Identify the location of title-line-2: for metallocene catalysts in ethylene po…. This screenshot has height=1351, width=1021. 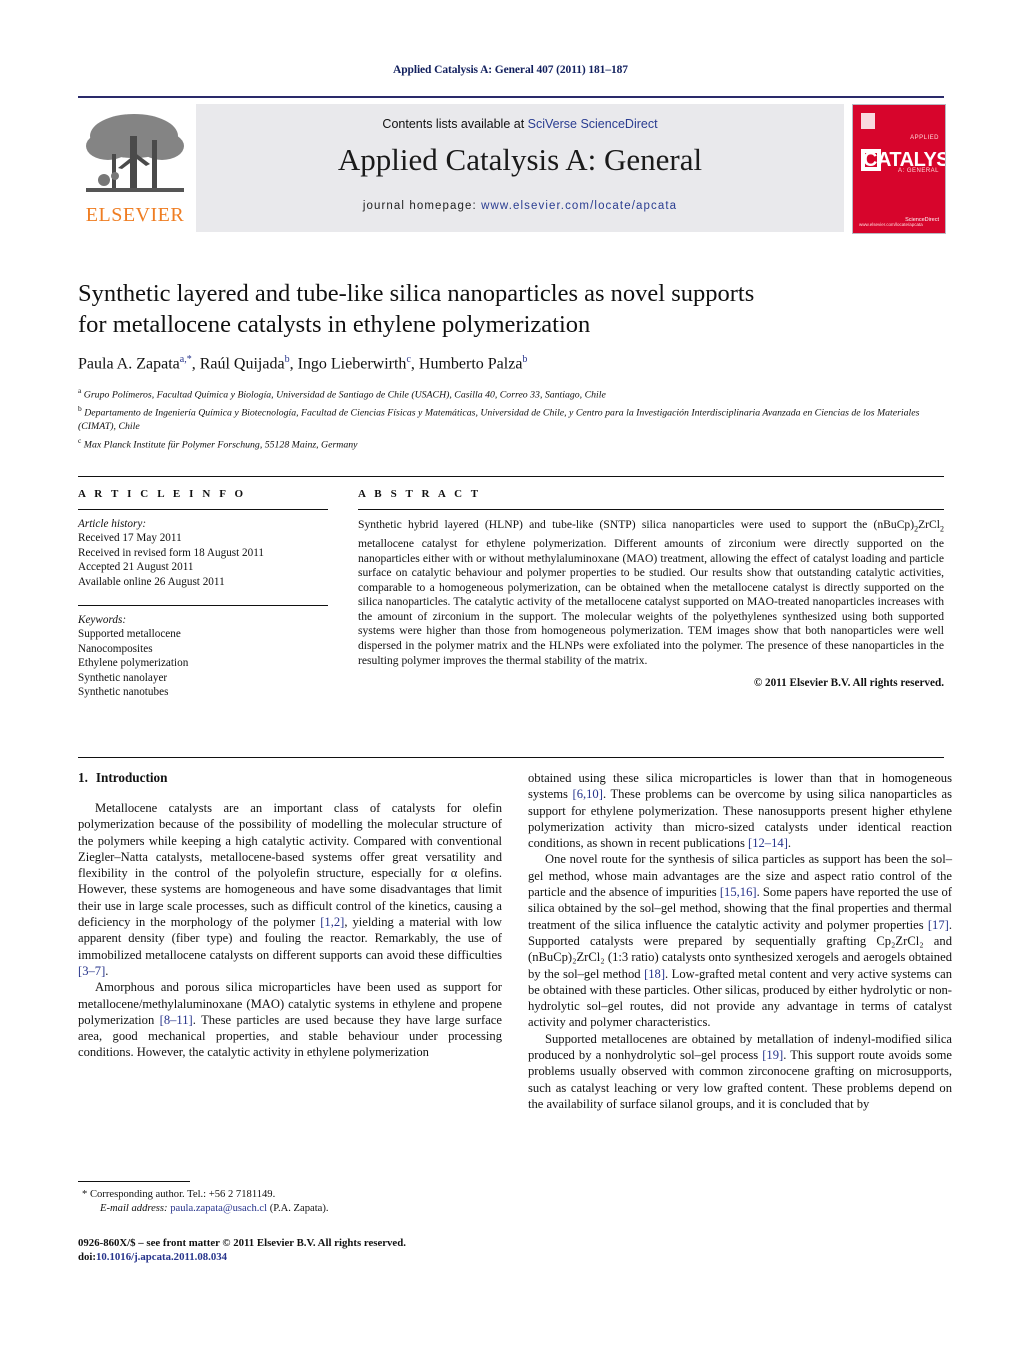
(334, 324).